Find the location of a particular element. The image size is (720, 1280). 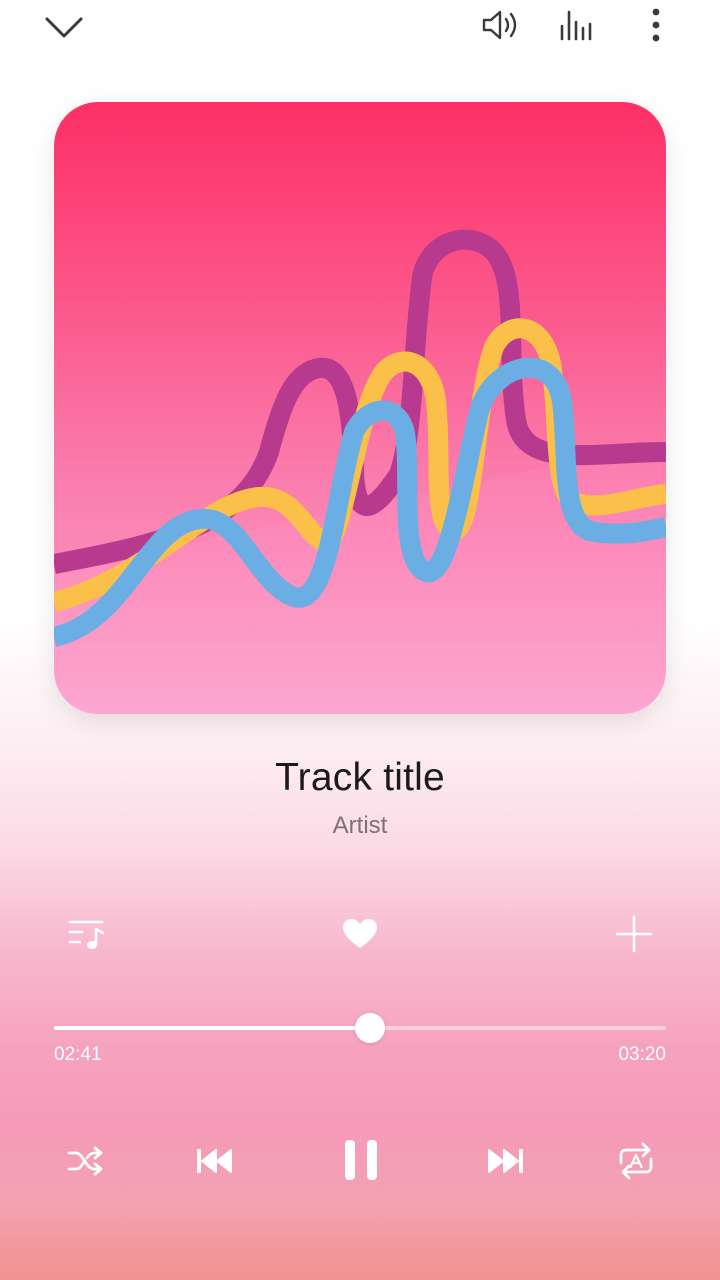

chevron-down-icon is located at coordinates (64, 27).